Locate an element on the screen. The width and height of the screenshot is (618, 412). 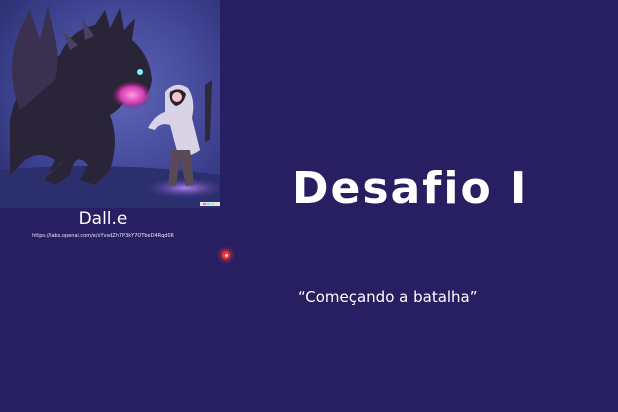
laser-pointer-icon is located at coordinates (226, 255).